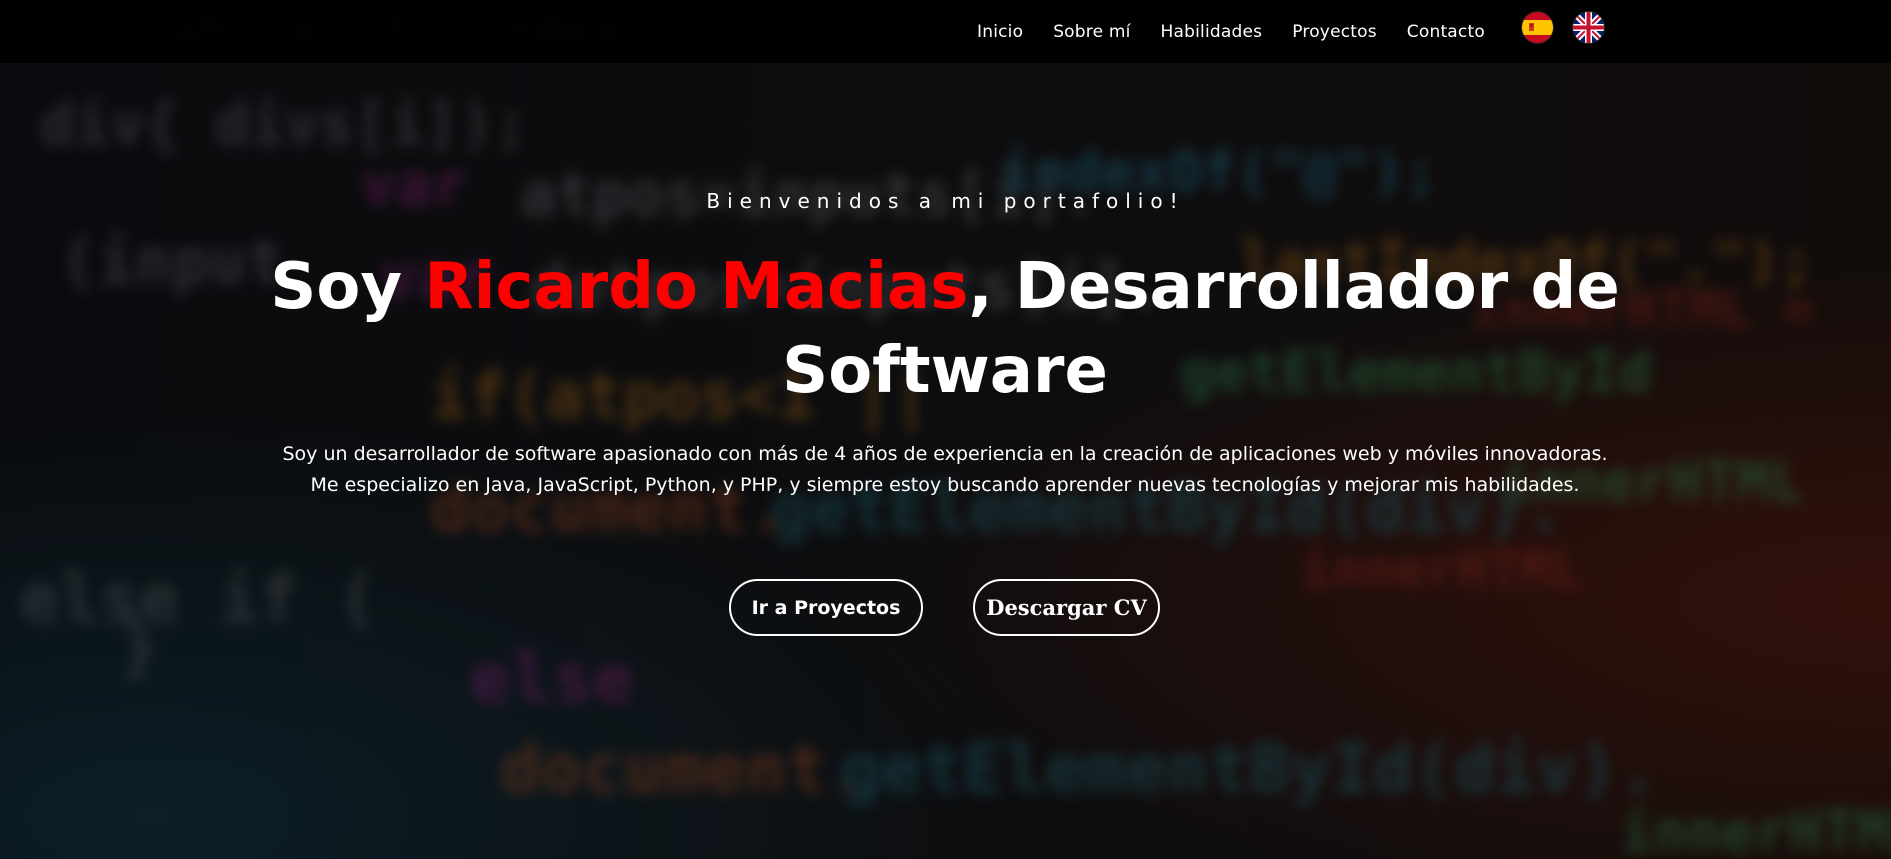 The height and width of the screenshot is (859, 1891). Describe the element at coordinates (1563, 27) in the screenshot. I see `language-switcher` at that location.